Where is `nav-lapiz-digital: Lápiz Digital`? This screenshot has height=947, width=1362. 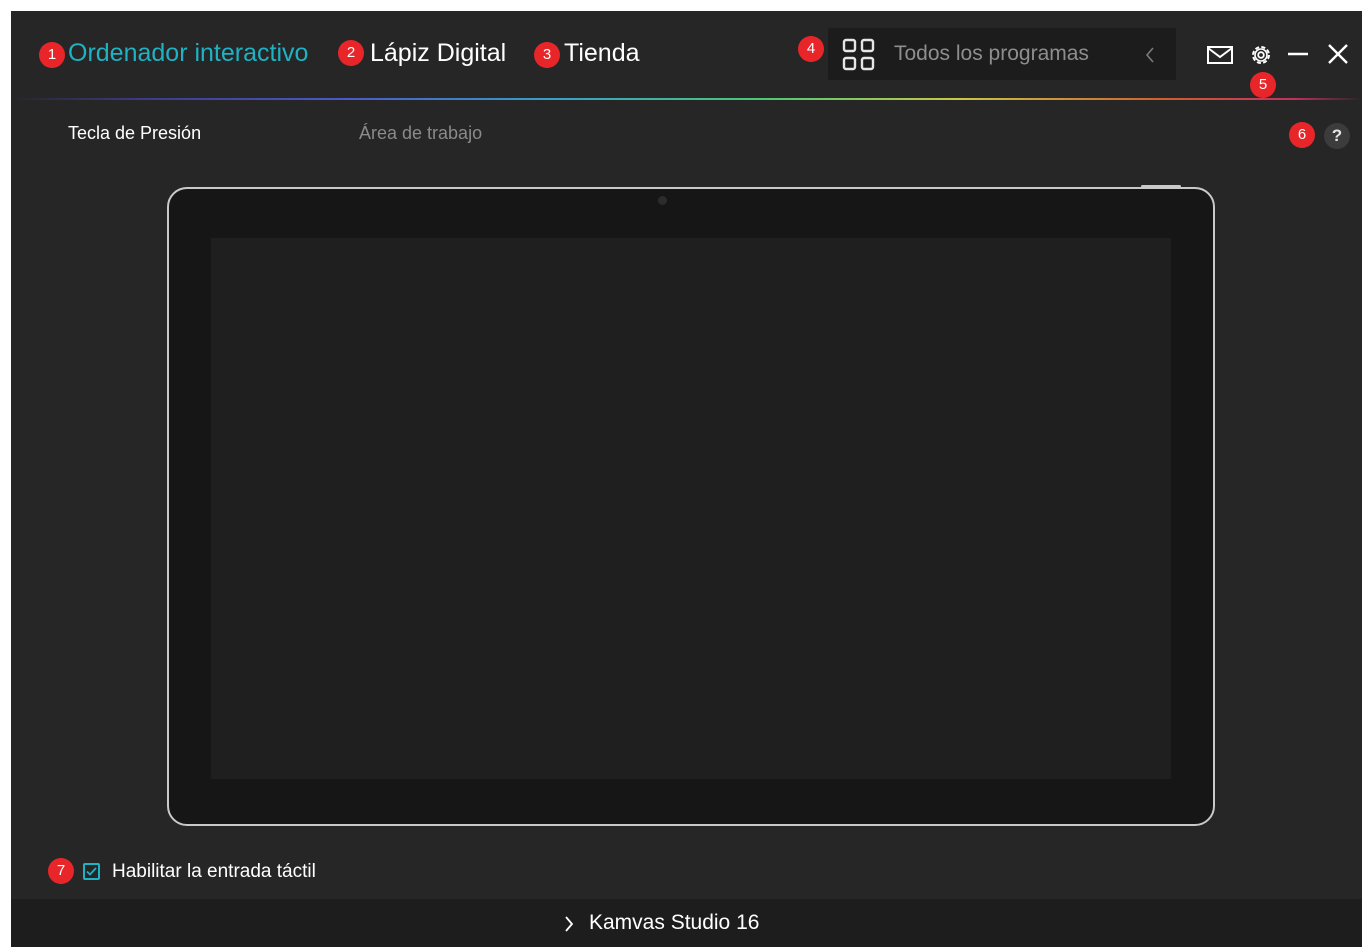
nav-lapiz-digital: Lápiz Digital is located at coordinates (438, 53).